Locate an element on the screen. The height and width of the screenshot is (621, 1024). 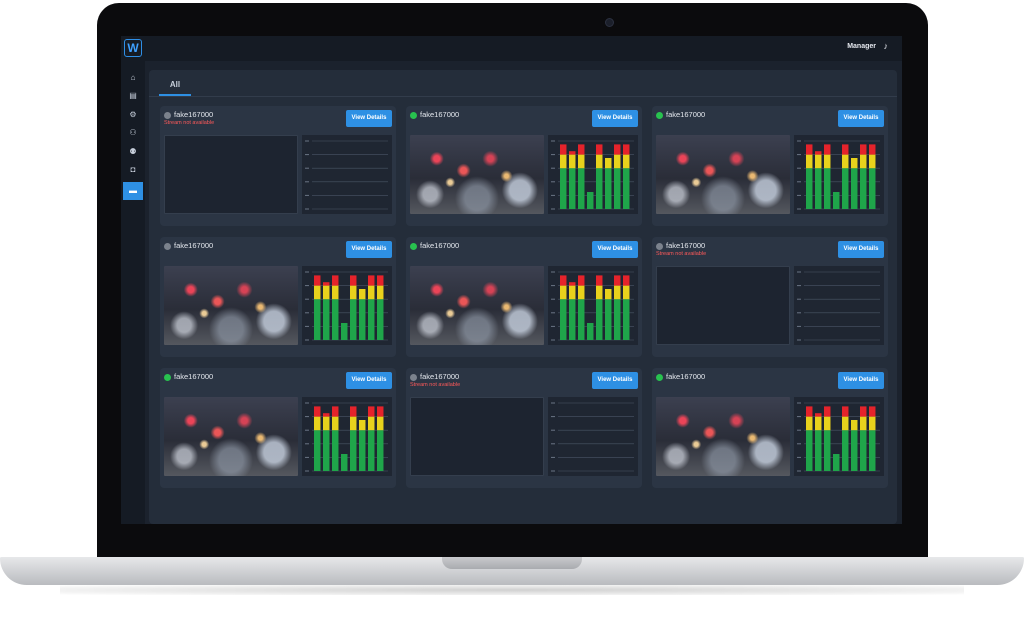
sidebar-item-messages: ▤ is located at coordinates (133, 96).